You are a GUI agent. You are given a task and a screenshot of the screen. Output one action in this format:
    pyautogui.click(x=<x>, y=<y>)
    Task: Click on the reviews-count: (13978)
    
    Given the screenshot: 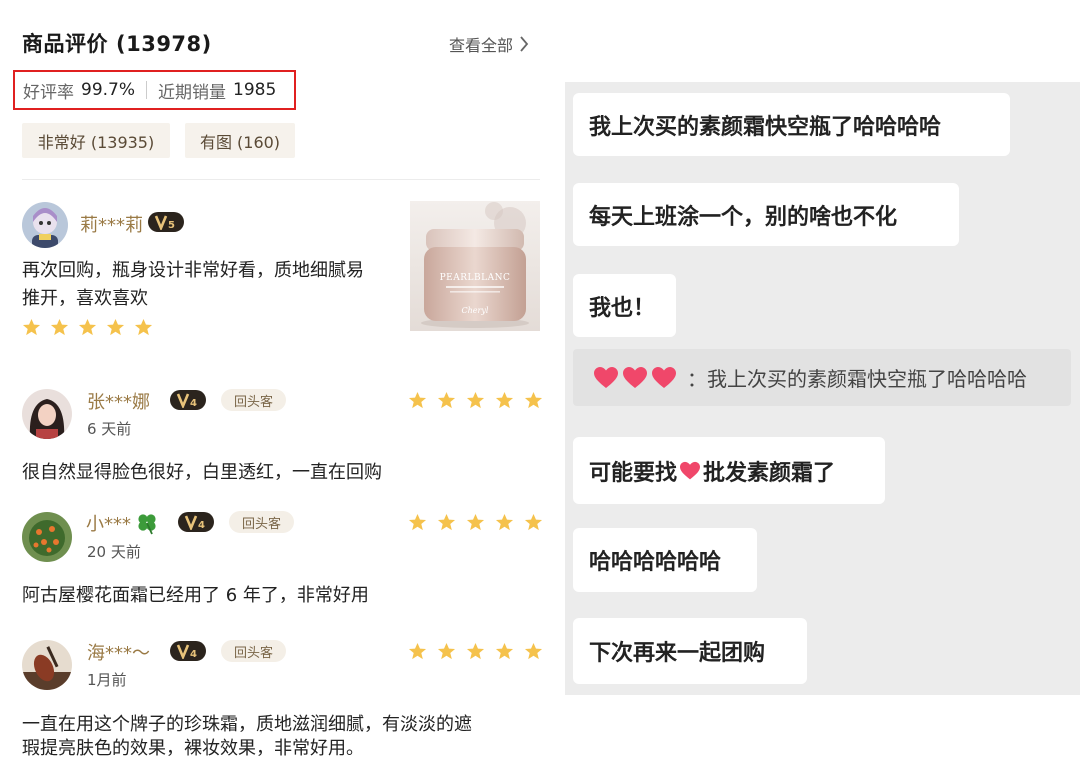 What is the action you would take?
    pyautogui.click(x=164, y=44)
    